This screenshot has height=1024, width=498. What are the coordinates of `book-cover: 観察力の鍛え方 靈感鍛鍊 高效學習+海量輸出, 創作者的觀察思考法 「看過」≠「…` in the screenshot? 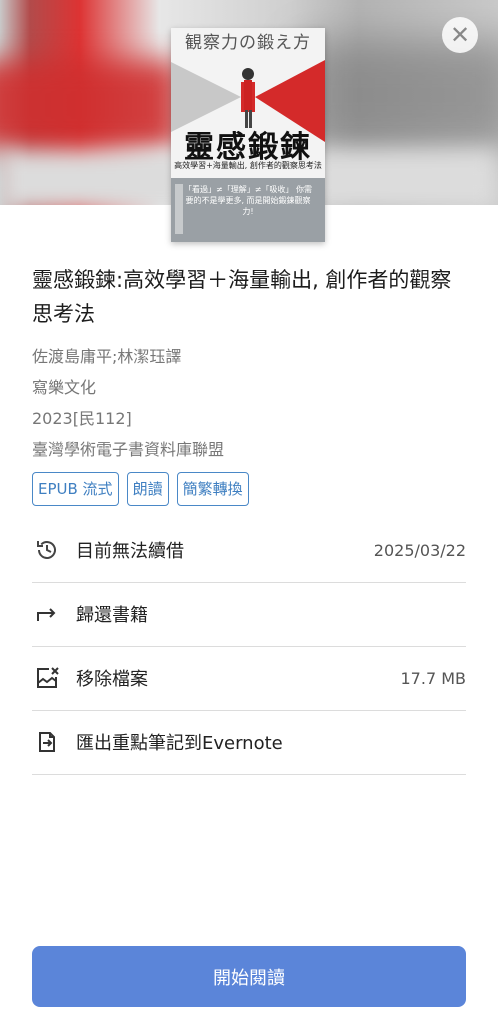 It's located at (248, 135).